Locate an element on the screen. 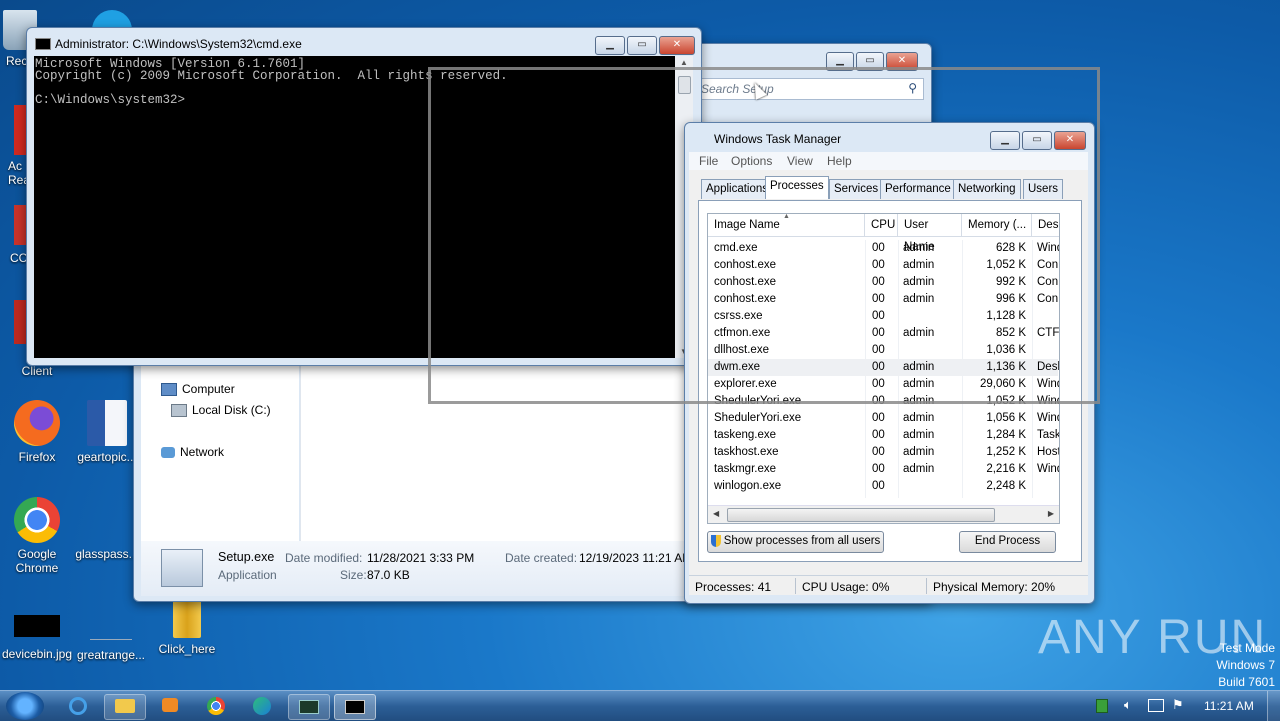 This screenshot has height=721, width=1280. table-row: taskhost.exe 00 admin 1,252 K Host is located at coordinates (883, 452).